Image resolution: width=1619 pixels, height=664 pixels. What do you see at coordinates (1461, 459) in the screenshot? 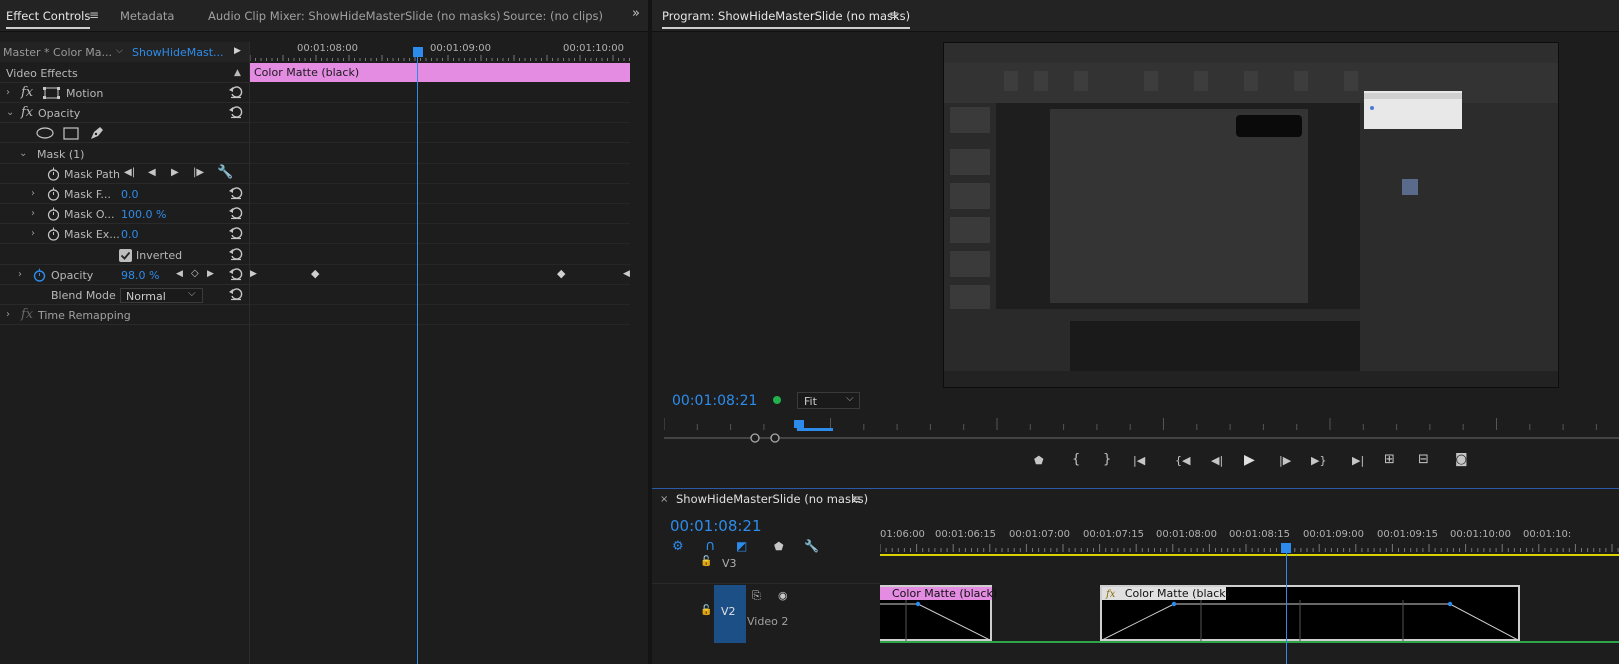
I see `camera-icon: ◙` at bounding box center [1461, 459].